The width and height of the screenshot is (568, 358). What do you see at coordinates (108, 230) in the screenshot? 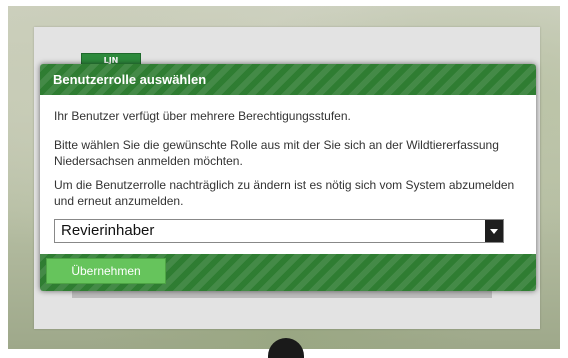
I see `role-select-value: Revierinhaber` at bounding box center [108, 230].